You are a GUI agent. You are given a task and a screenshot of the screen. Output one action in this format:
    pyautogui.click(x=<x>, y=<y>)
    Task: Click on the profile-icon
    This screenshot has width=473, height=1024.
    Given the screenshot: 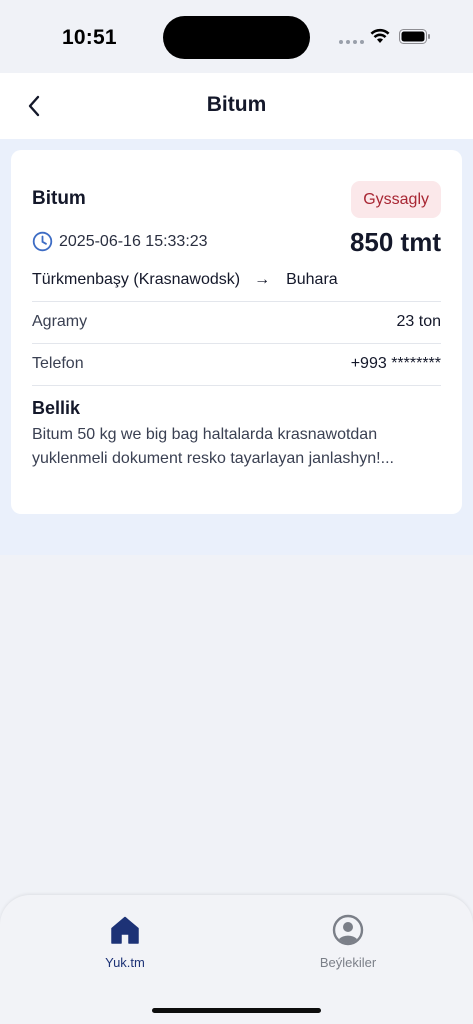 What is the action you would take?
    pyautogui.click(x=348, y=930)
    